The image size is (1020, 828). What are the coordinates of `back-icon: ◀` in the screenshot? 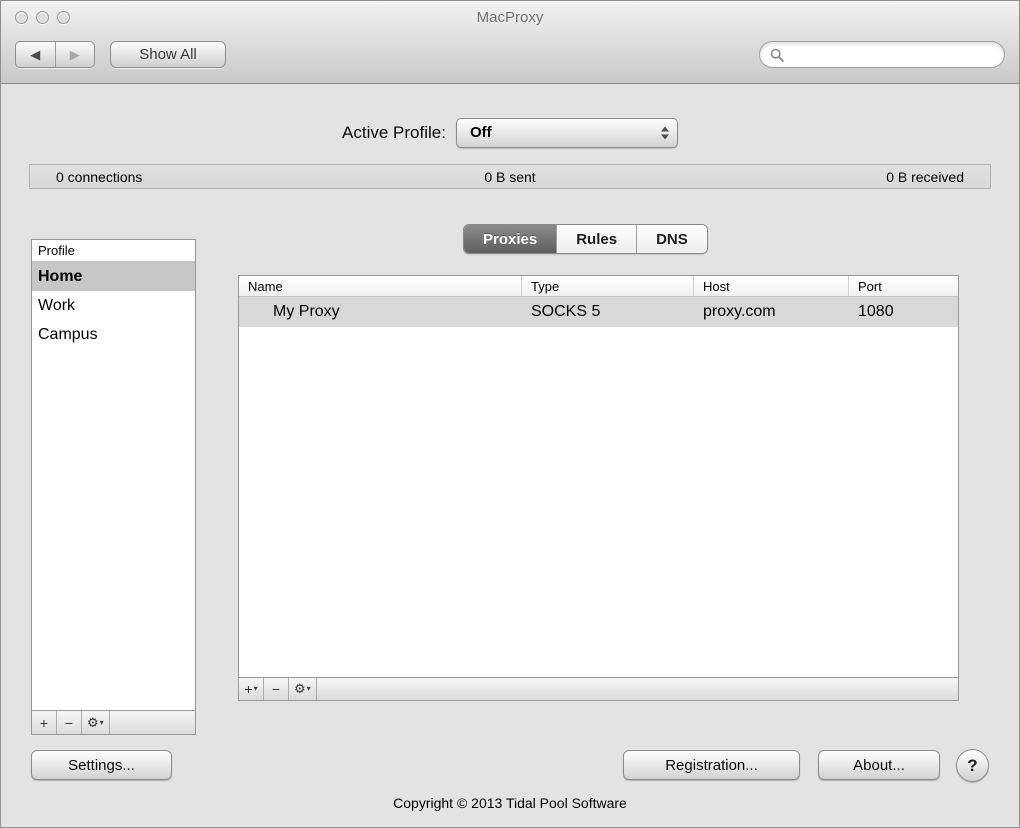 It's located at (35, 54).